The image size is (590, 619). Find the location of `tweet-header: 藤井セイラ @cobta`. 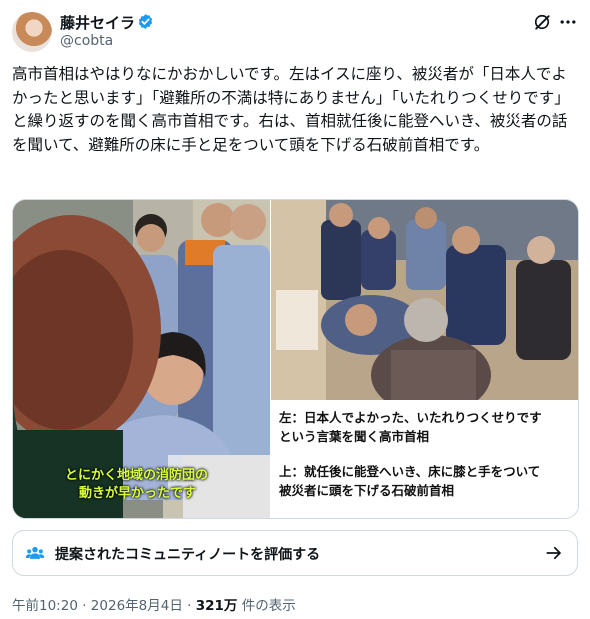

tweet-header: 藤井セイラ @cobta is located at coordinates (295, 31).